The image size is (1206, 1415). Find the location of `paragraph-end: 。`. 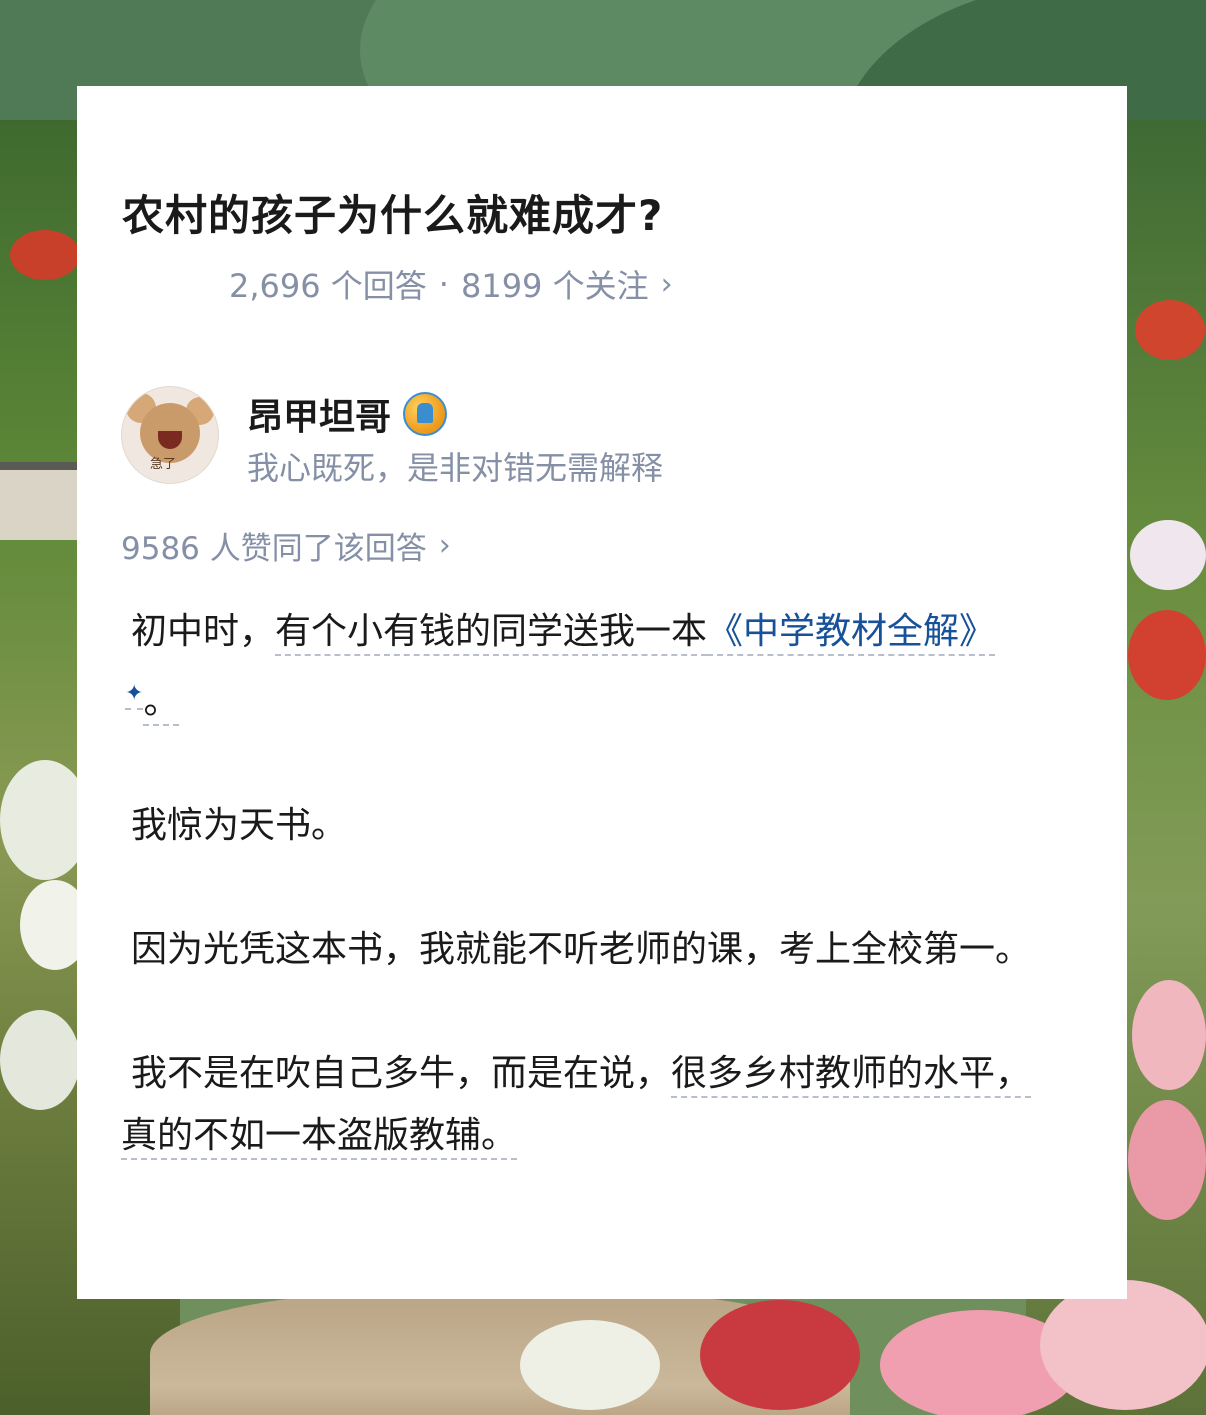

paragraph-end: 。 is located at coordinates (161, 703).